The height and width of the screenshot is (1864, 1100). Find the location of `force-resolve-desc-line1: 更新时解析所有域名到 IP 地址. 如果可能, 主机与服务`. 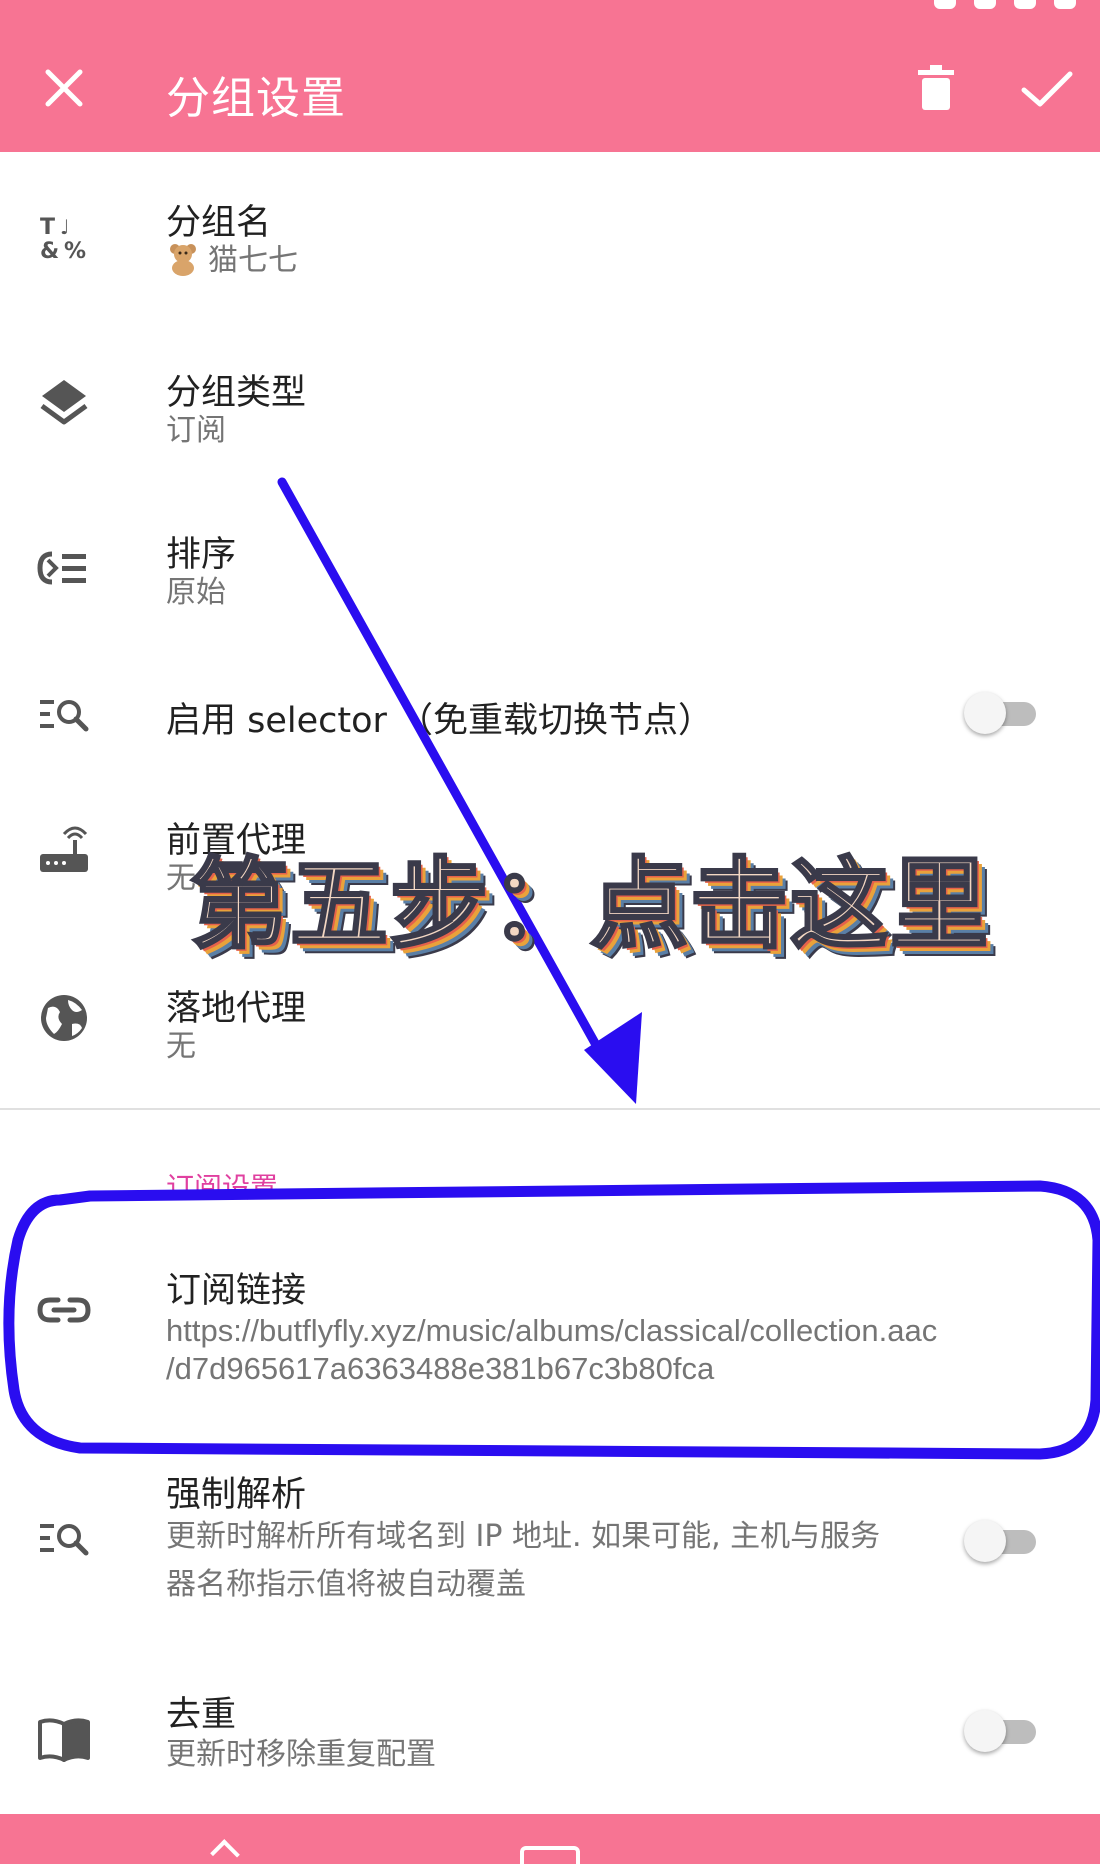

force-resolve-desc-line1: 更新时解析所有域名到 IP 地址. 如果可能, 主机与服务 is located at coordinates (523, 1536).